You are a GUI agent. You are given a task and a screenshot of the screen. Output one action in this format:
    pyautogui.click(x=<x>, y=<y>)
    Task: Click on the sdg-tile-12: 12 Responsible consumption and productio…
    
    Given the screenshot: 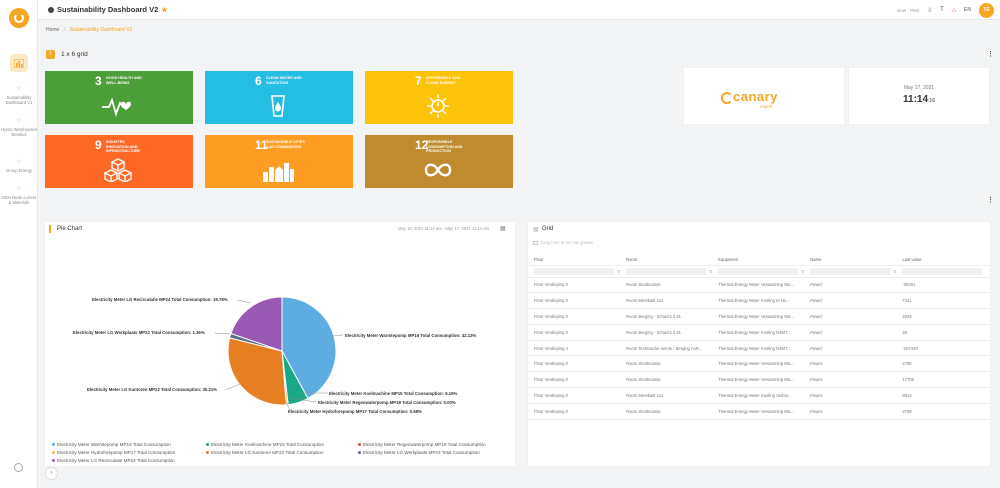 What is the action you would take?
    pyautogui.click(x=439, y=161)
    